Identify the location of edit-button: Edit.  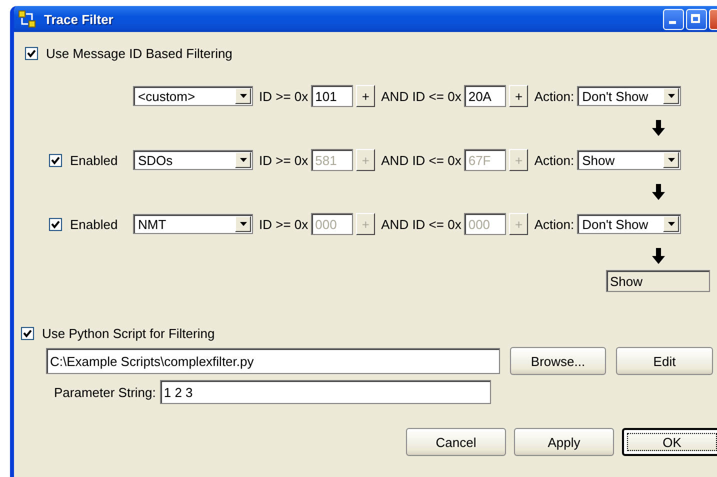
(664, 361).